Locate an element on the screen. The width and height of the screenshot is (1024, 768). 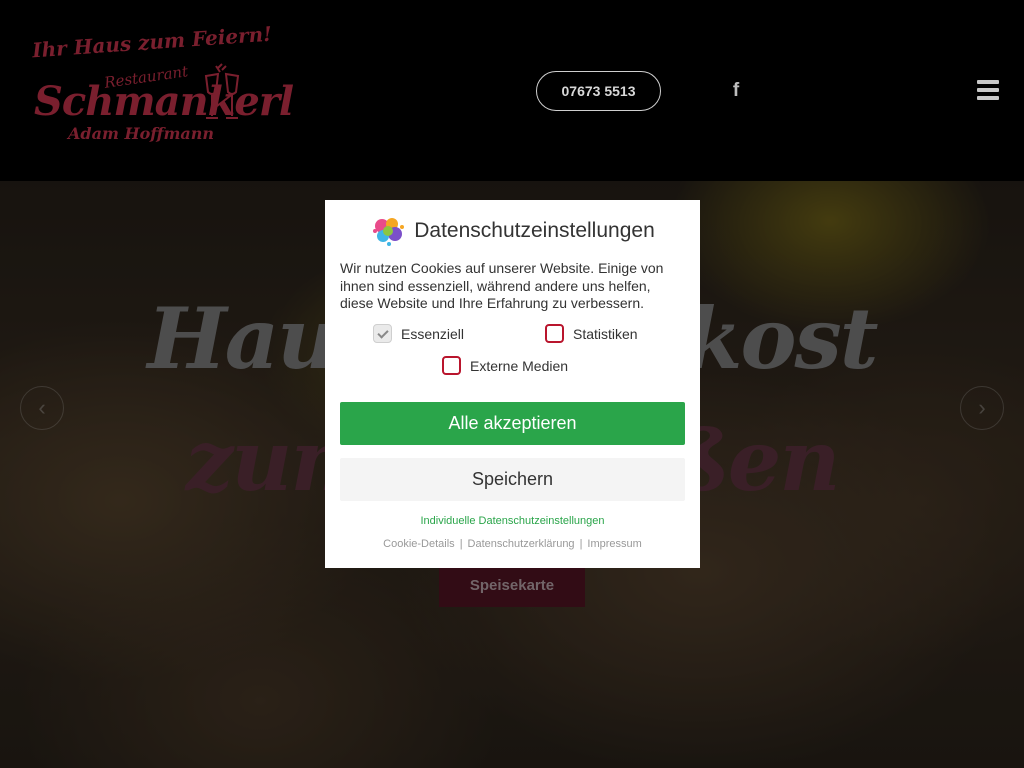
option-statistics: Statistiken is located at coordinates (591, 333).